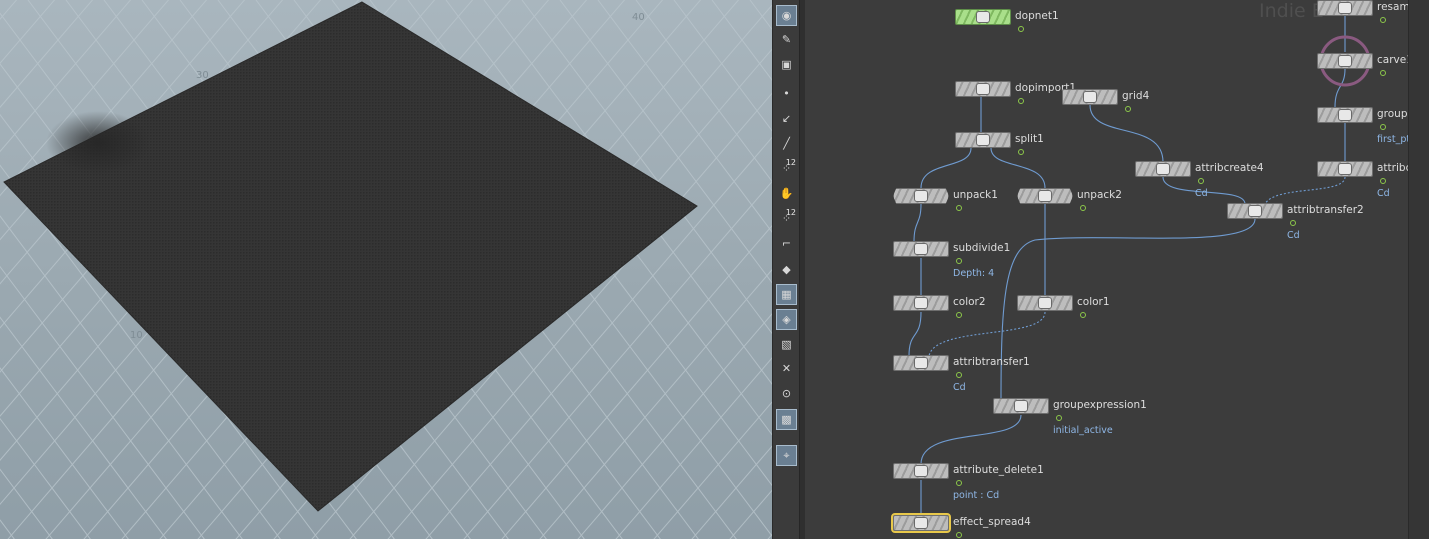 This screenshot has width=1429, height=539. I want to click on handle-tool-icon: ✎, so click(786, 39).